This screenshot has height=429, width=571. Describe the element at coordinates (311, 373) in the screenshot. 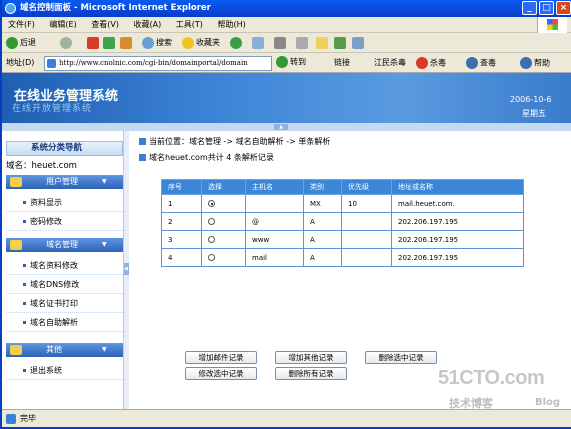

I see `delete-all-button: 删除所有记录` at that location.